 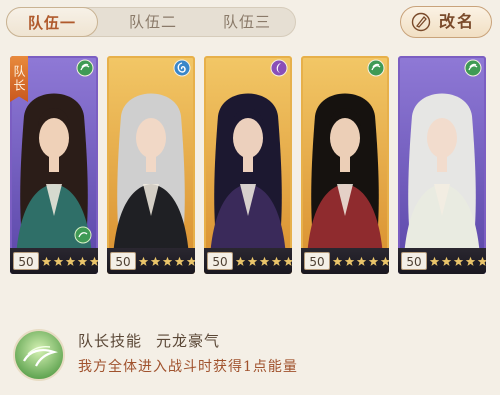 I want to click on pen-icon, so click(x=421, y=22).